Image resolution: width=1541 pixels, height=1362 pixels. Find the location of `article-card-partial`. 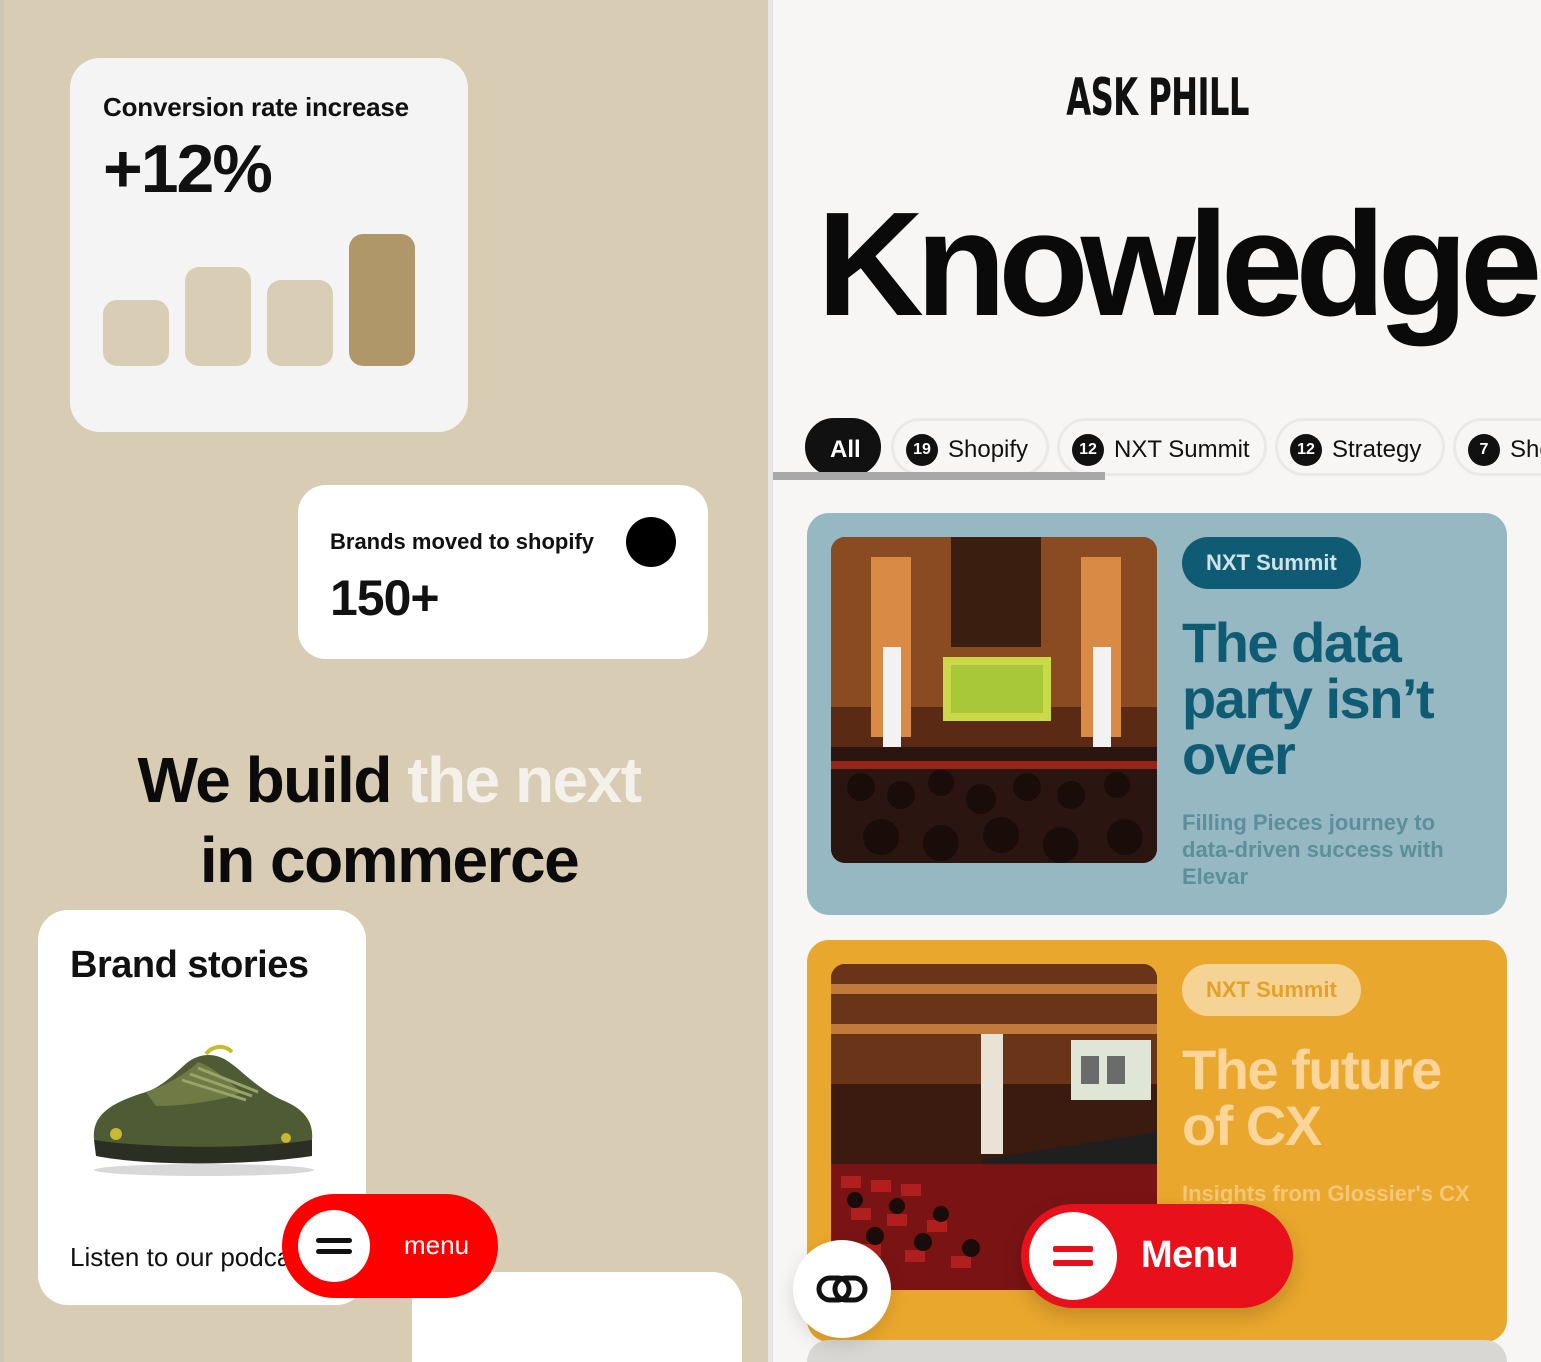

article-card-partial is located at coordinates (1157, 1351).